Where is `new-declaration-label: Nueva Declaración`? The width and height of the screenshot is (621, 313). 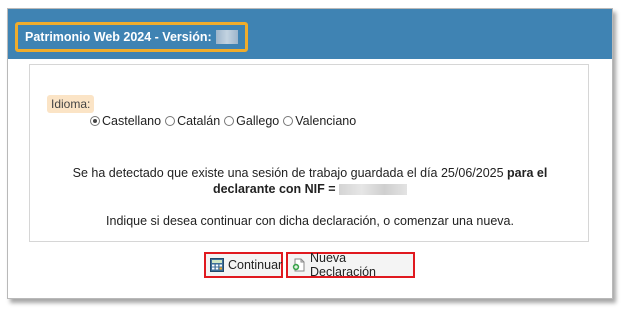 new-declaration-label: Nueva Declaración is located at coordinates (343, 265).